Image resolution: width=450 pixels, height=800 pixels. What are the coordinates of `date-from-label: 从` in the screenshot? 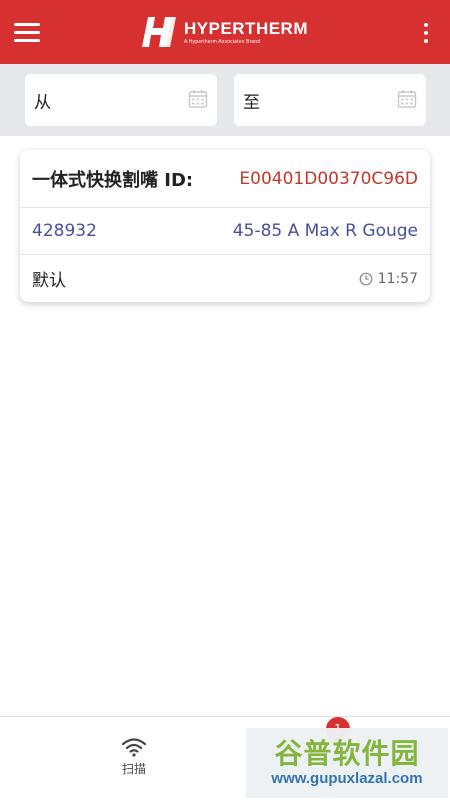 It's located at (42, 102).